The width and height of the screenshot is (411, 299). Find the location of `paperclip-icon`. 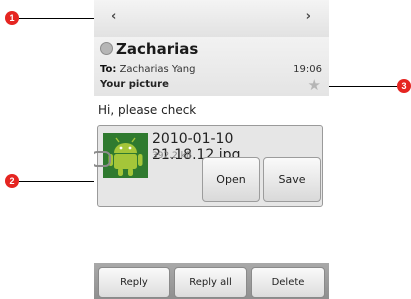

paperclip-icon is located at coordinates (102, 159).